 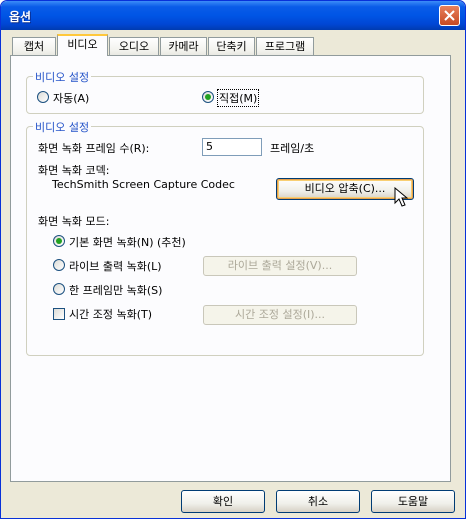 What do you see at coordinates (74, 221) in the screenshot?
I see `record-mode-label: 화면 녹화 모드:` at bounding box center [74, 221].